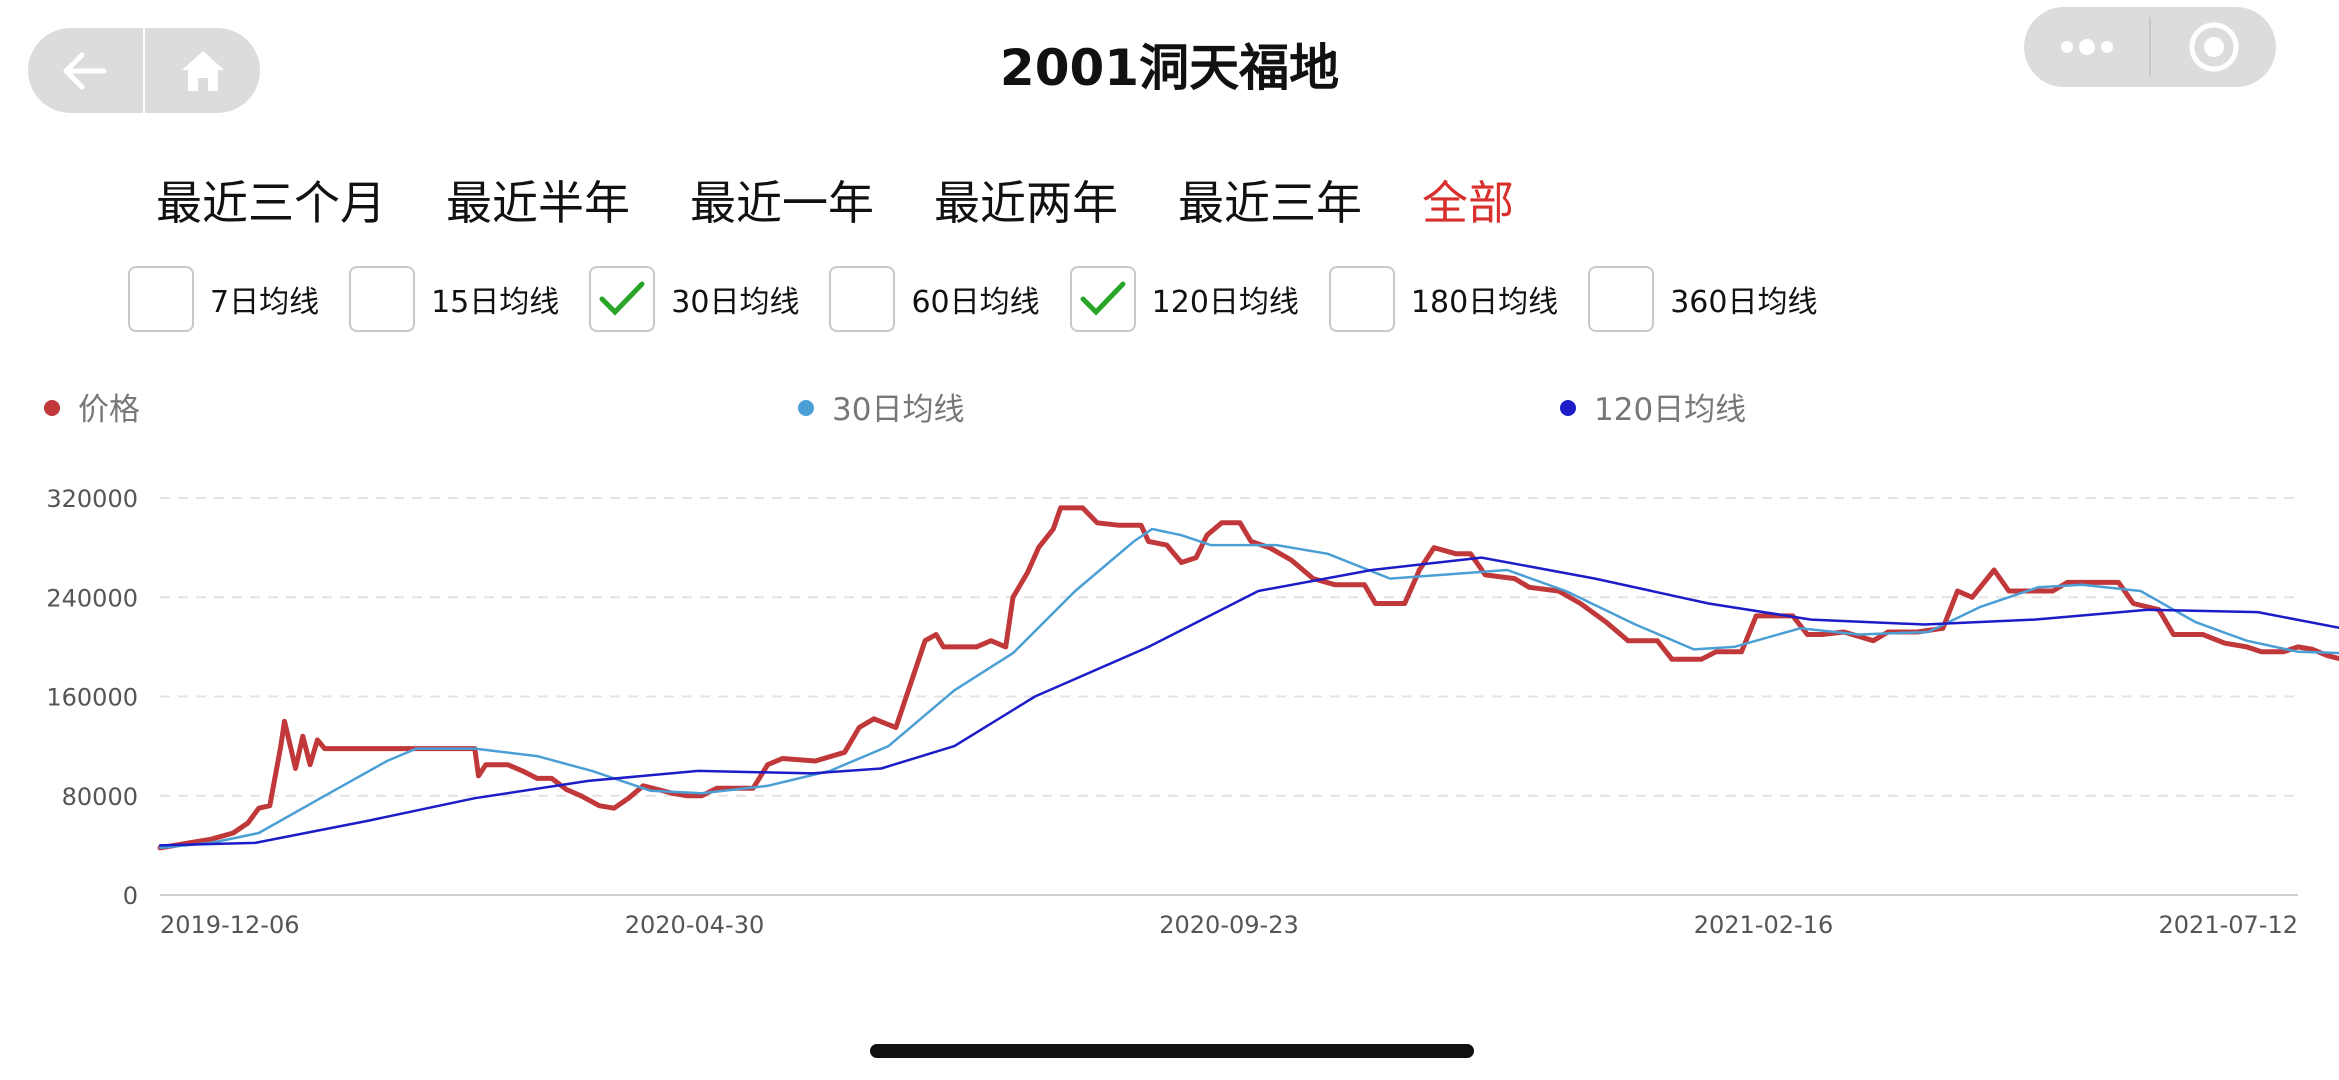 This screenshot has height=1080, width=2339. What do you see at coordinates (1484, 302) in the screenshot?
I see `ma-option-label: 180日均线` at bounding box center [1484, 302].